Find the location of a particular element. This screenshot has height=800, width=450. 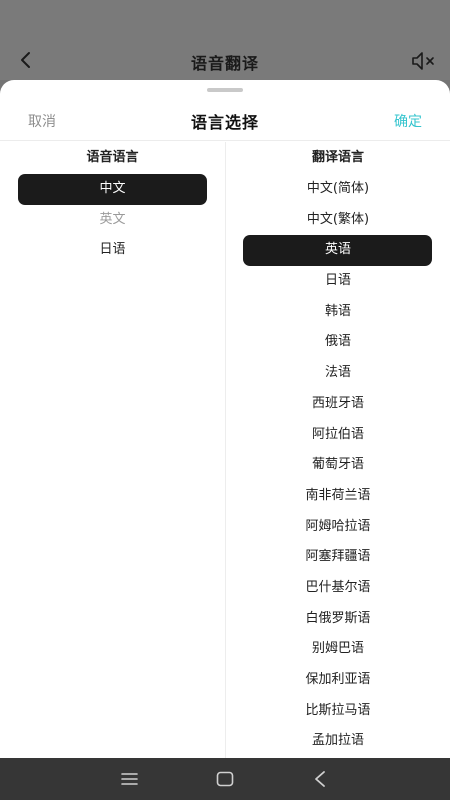

target-language-title: 翻译语言 is located at coordinates (337, 157).